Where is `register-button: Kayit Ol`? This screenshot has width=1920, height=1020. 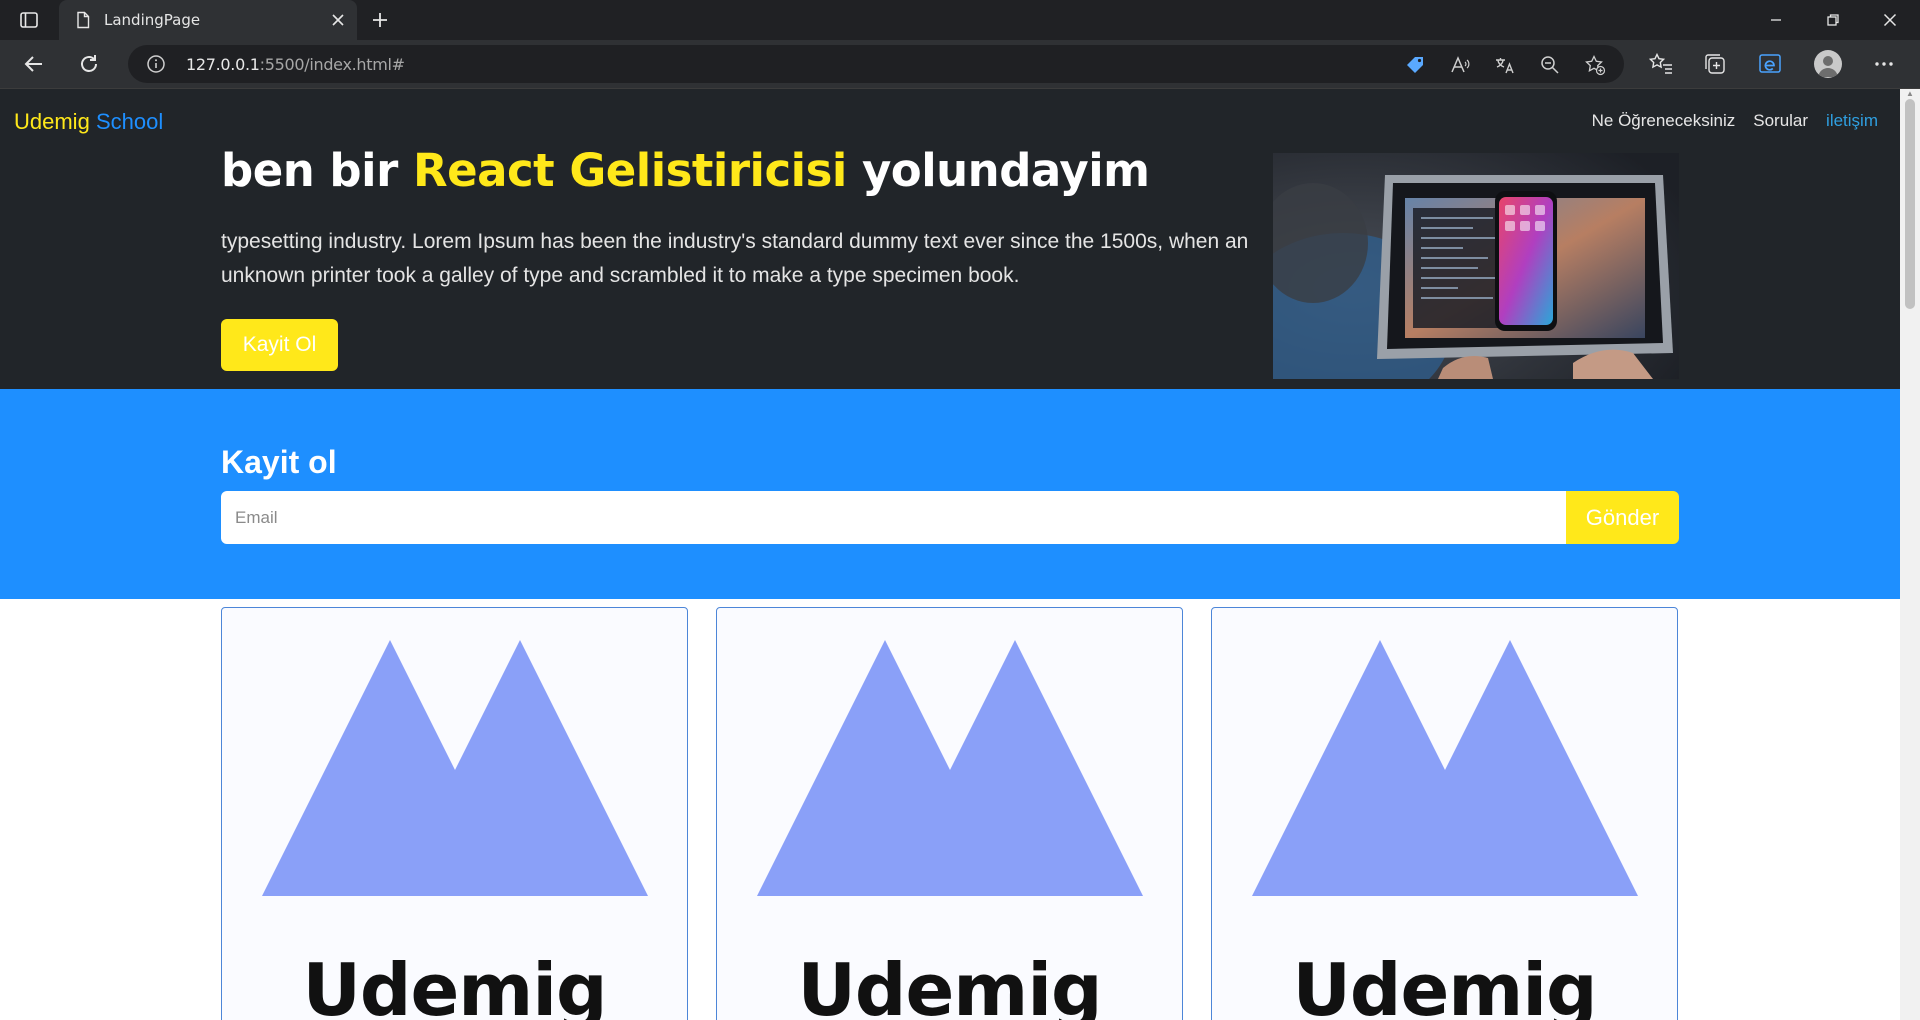
register-button: Kayit Ol is located at coordinates (279, 345).